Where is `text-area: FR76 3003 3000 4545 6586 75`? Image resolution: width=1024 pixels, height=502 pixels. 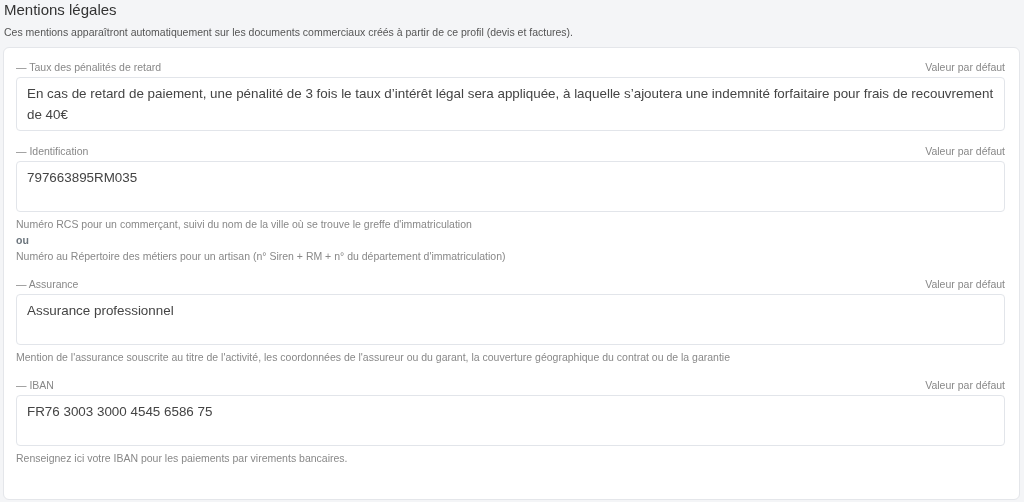 text-area: FR76 3003 3000 4545 6586 75 is located at coordinates (510, 420).